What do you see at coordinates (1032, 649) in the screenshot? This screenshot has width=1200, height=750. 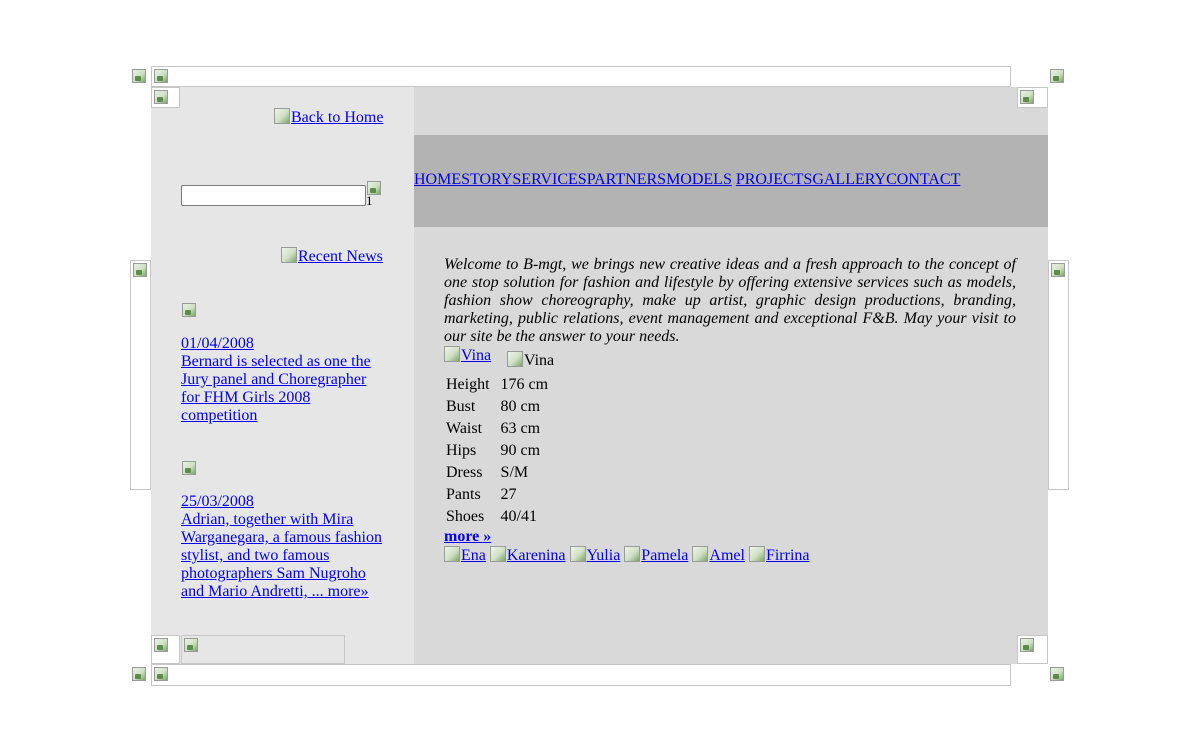 I see `inner-corner-bottom-right-image` at bounding box center [1032, 649].